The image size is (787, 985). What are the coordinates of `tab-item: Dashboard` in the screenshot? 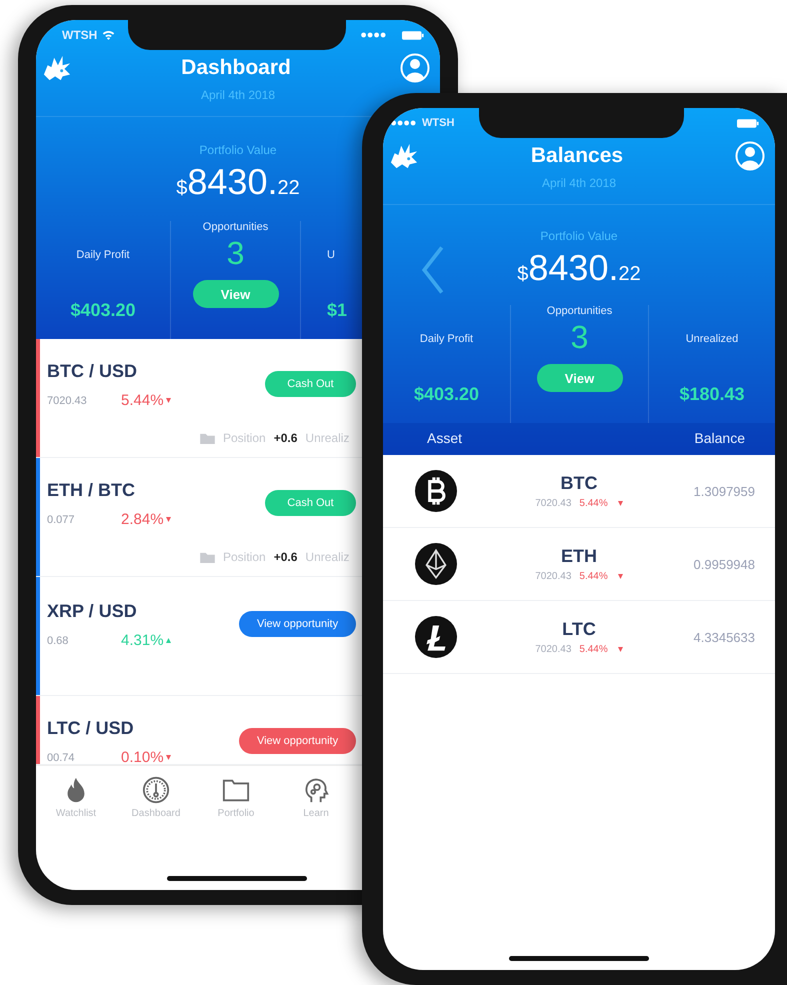 It's located at (156, 797).